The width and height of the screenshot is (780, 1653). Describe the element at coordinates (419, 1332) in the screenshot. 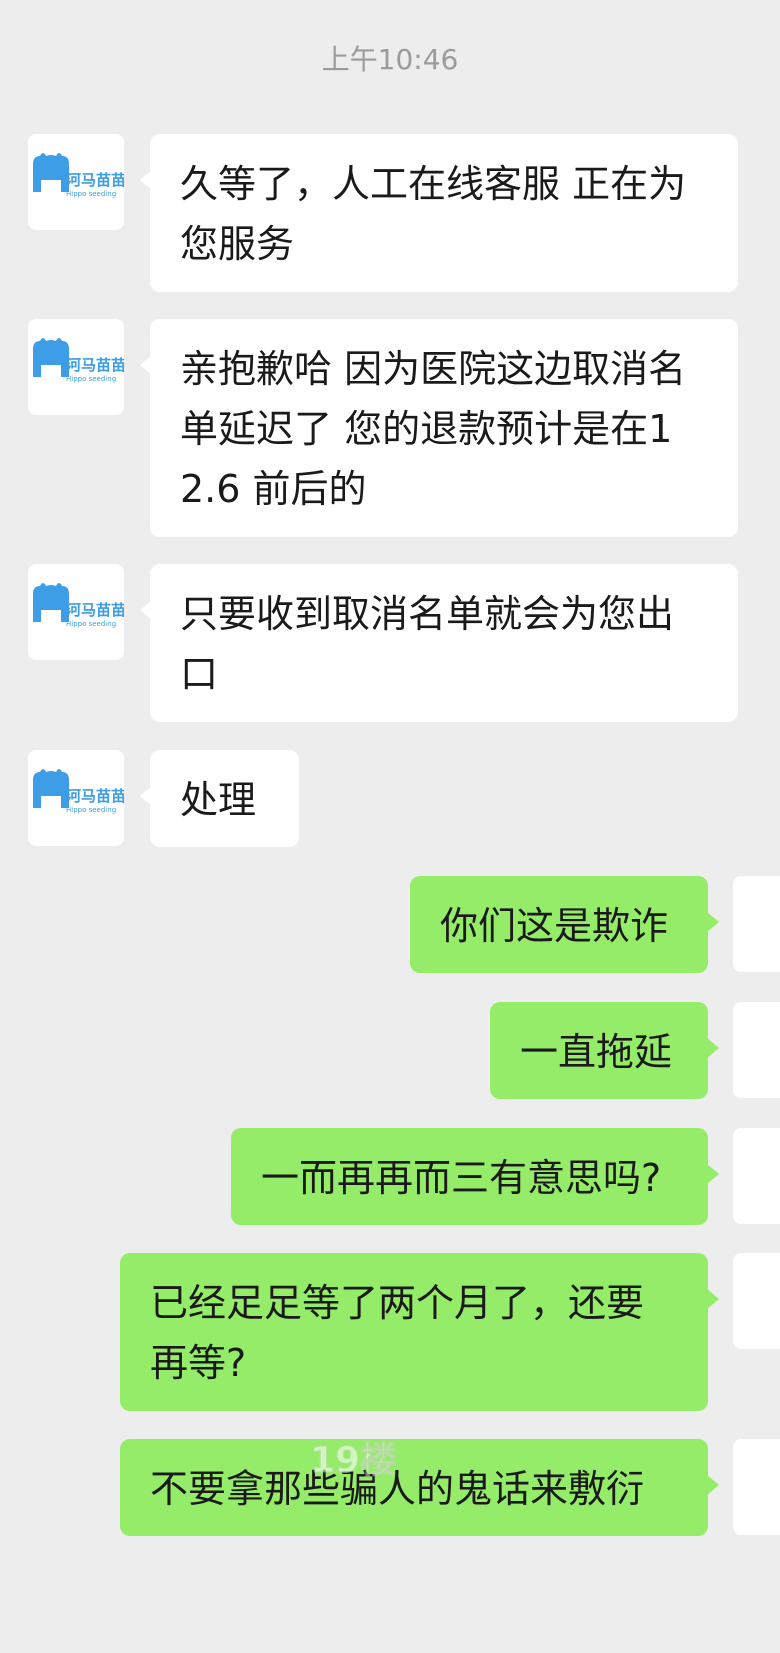

I see `outgoing-message-bubble: 已经足足等了两个月了，还要再等?` at that location.